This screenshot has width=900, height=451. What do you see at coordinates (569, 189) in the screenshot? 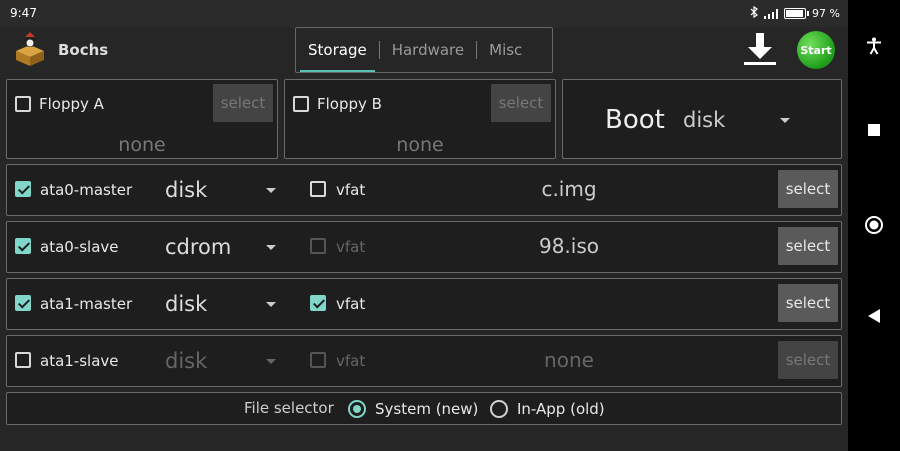
I see `ata0-master-file: c.img` at bounding box center [569, 189].